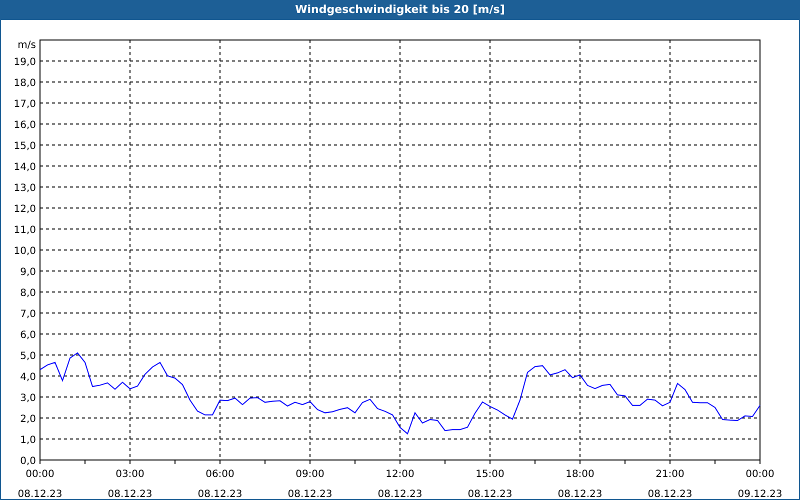 The height and width of the screenshot is (500, 800). Describe the element at coordinates (220, 474) in the screenshot. I see `x-tick-time: 06:00` at that location.